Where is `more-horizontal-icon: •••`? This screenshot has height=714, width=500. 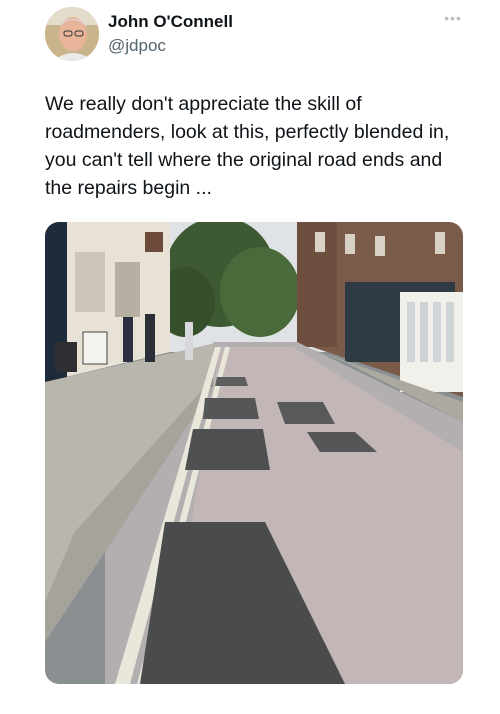
more-horizontal-icon: ••• is located at coordinates (453, 18).